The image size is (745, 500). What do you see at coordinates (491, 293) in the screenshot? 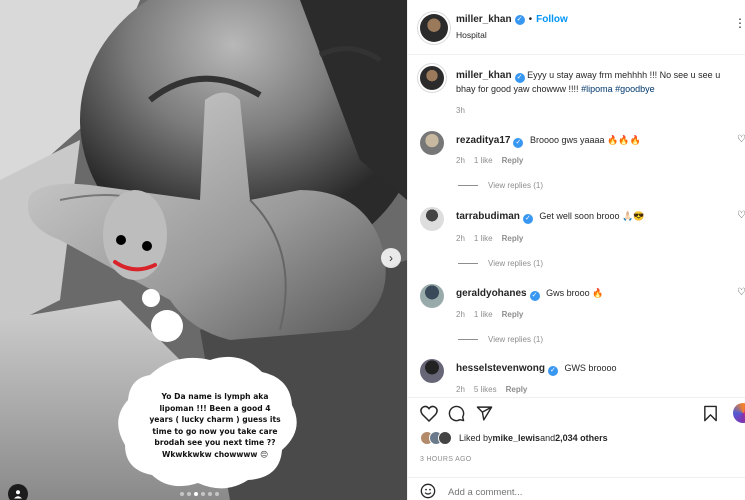
I see `comment-username: geraldyohanes` at bounding box center [491, 293].